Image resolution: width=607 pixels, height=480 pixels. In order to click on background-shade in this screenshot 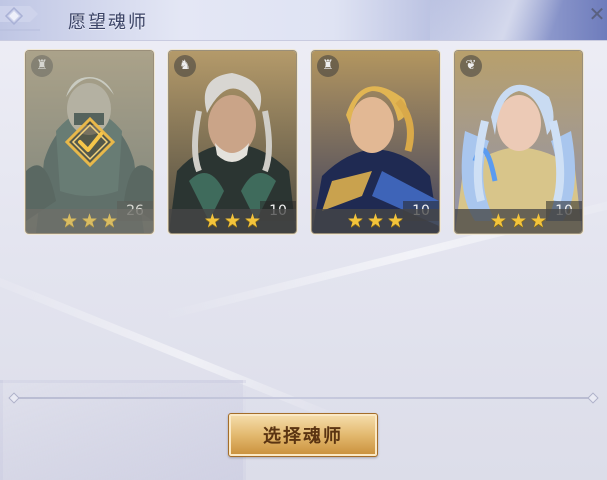, I will do `click(123, 430)`.